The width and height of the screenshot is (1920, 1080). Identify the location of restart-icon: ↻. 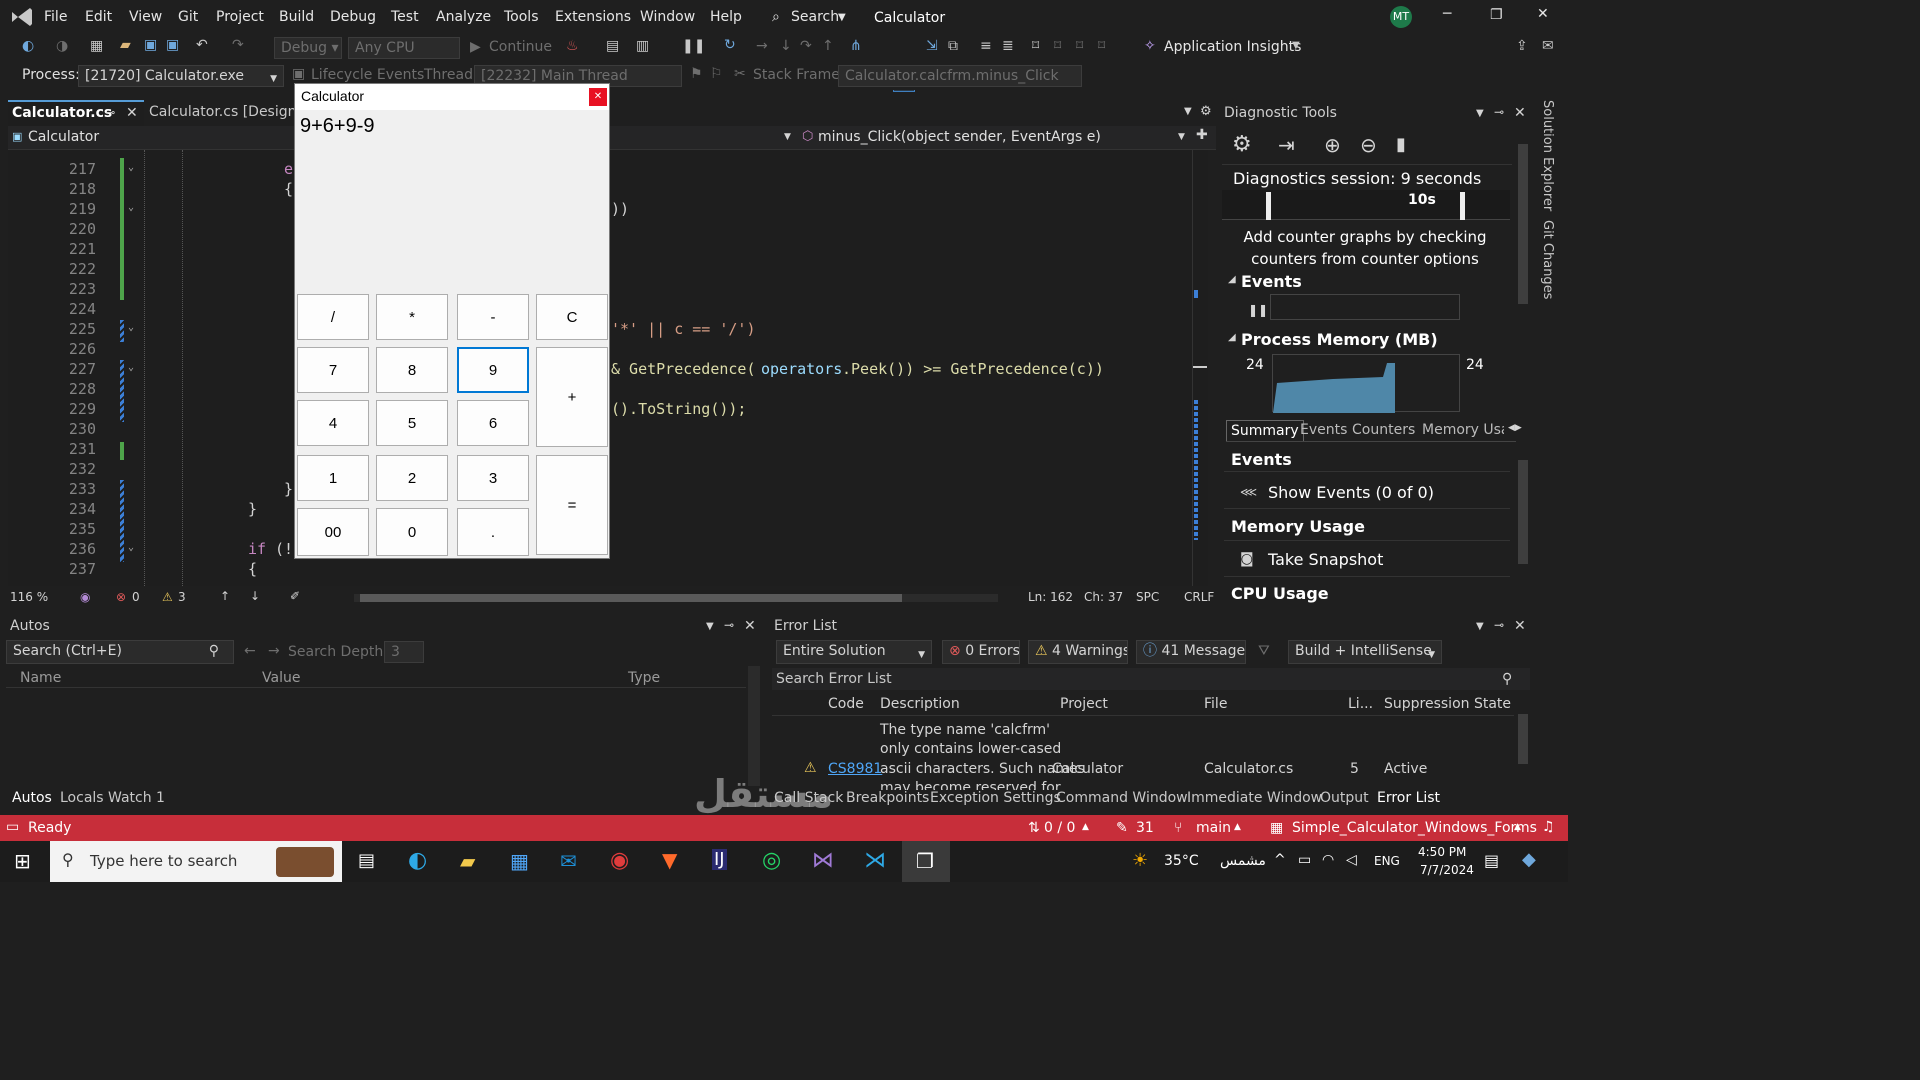
(730, 45).